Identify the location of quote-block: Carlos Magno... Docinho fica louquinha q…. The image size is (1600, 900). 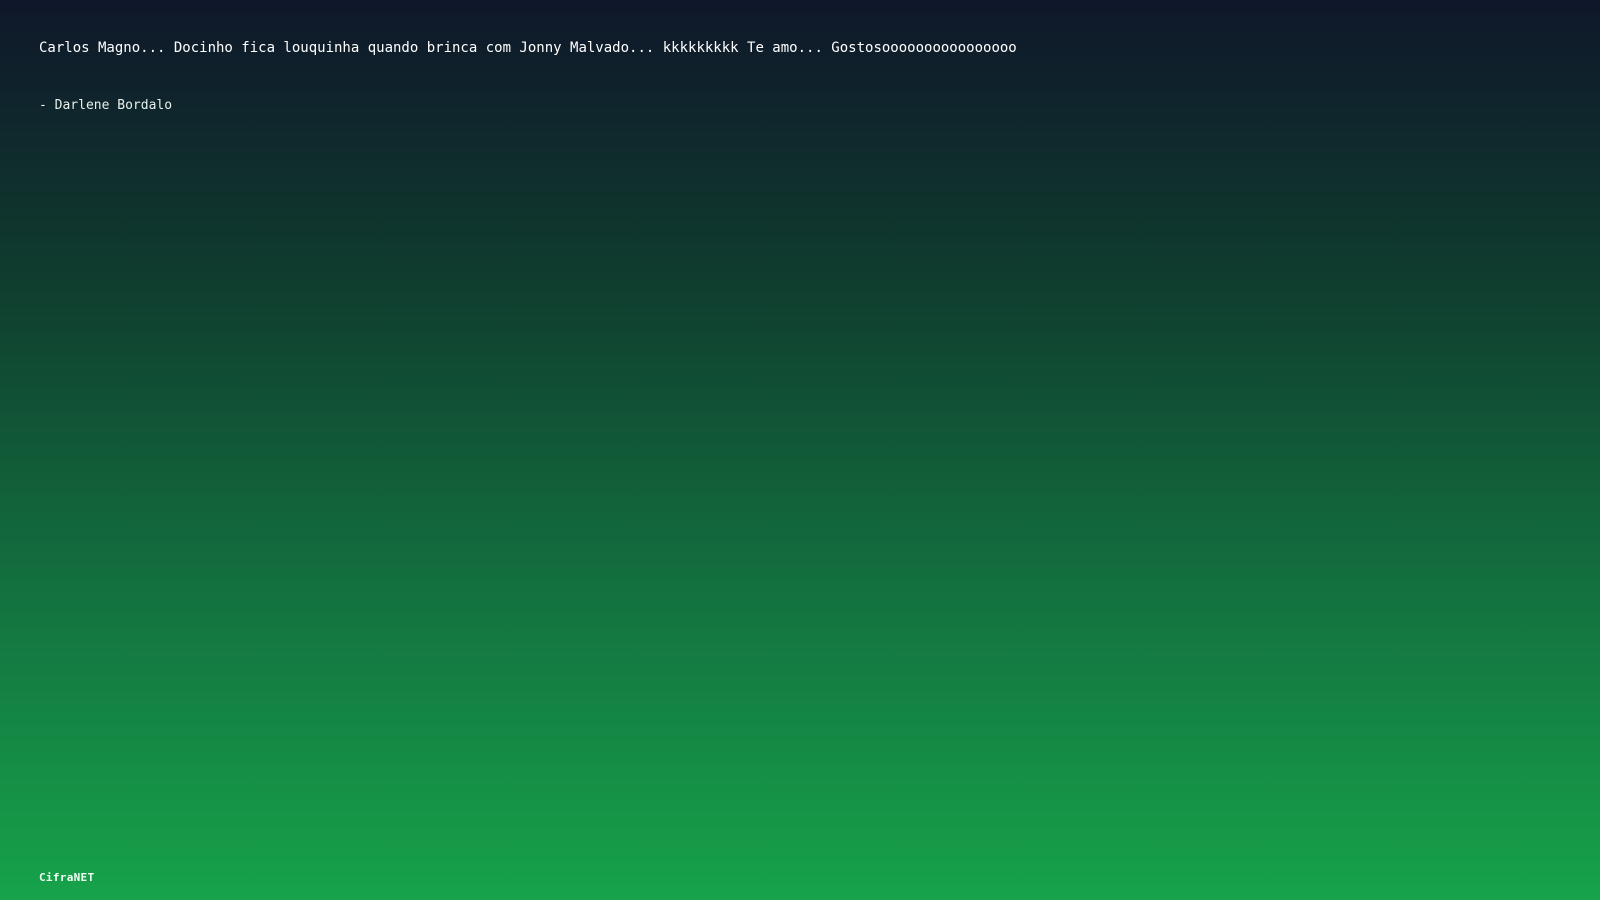
(799, 76).